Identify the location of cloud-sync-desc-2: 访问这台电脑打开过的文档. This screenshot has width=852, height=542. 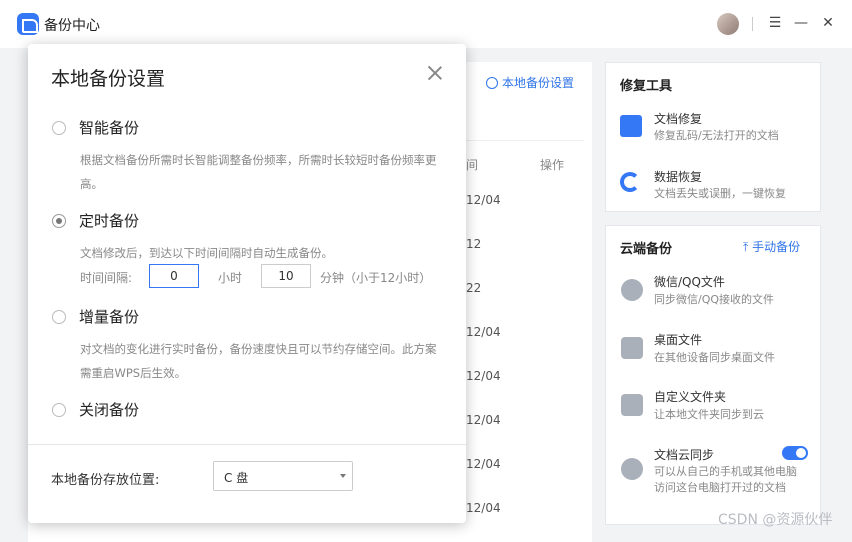
(720, 487).